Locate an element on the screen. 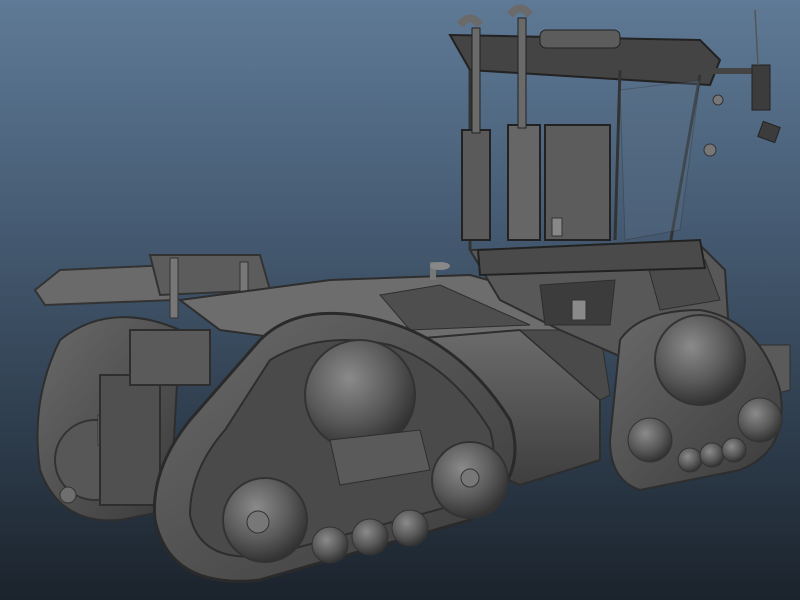 The image size is (800, 600). front-right-track is located at coordinates (695, 400).